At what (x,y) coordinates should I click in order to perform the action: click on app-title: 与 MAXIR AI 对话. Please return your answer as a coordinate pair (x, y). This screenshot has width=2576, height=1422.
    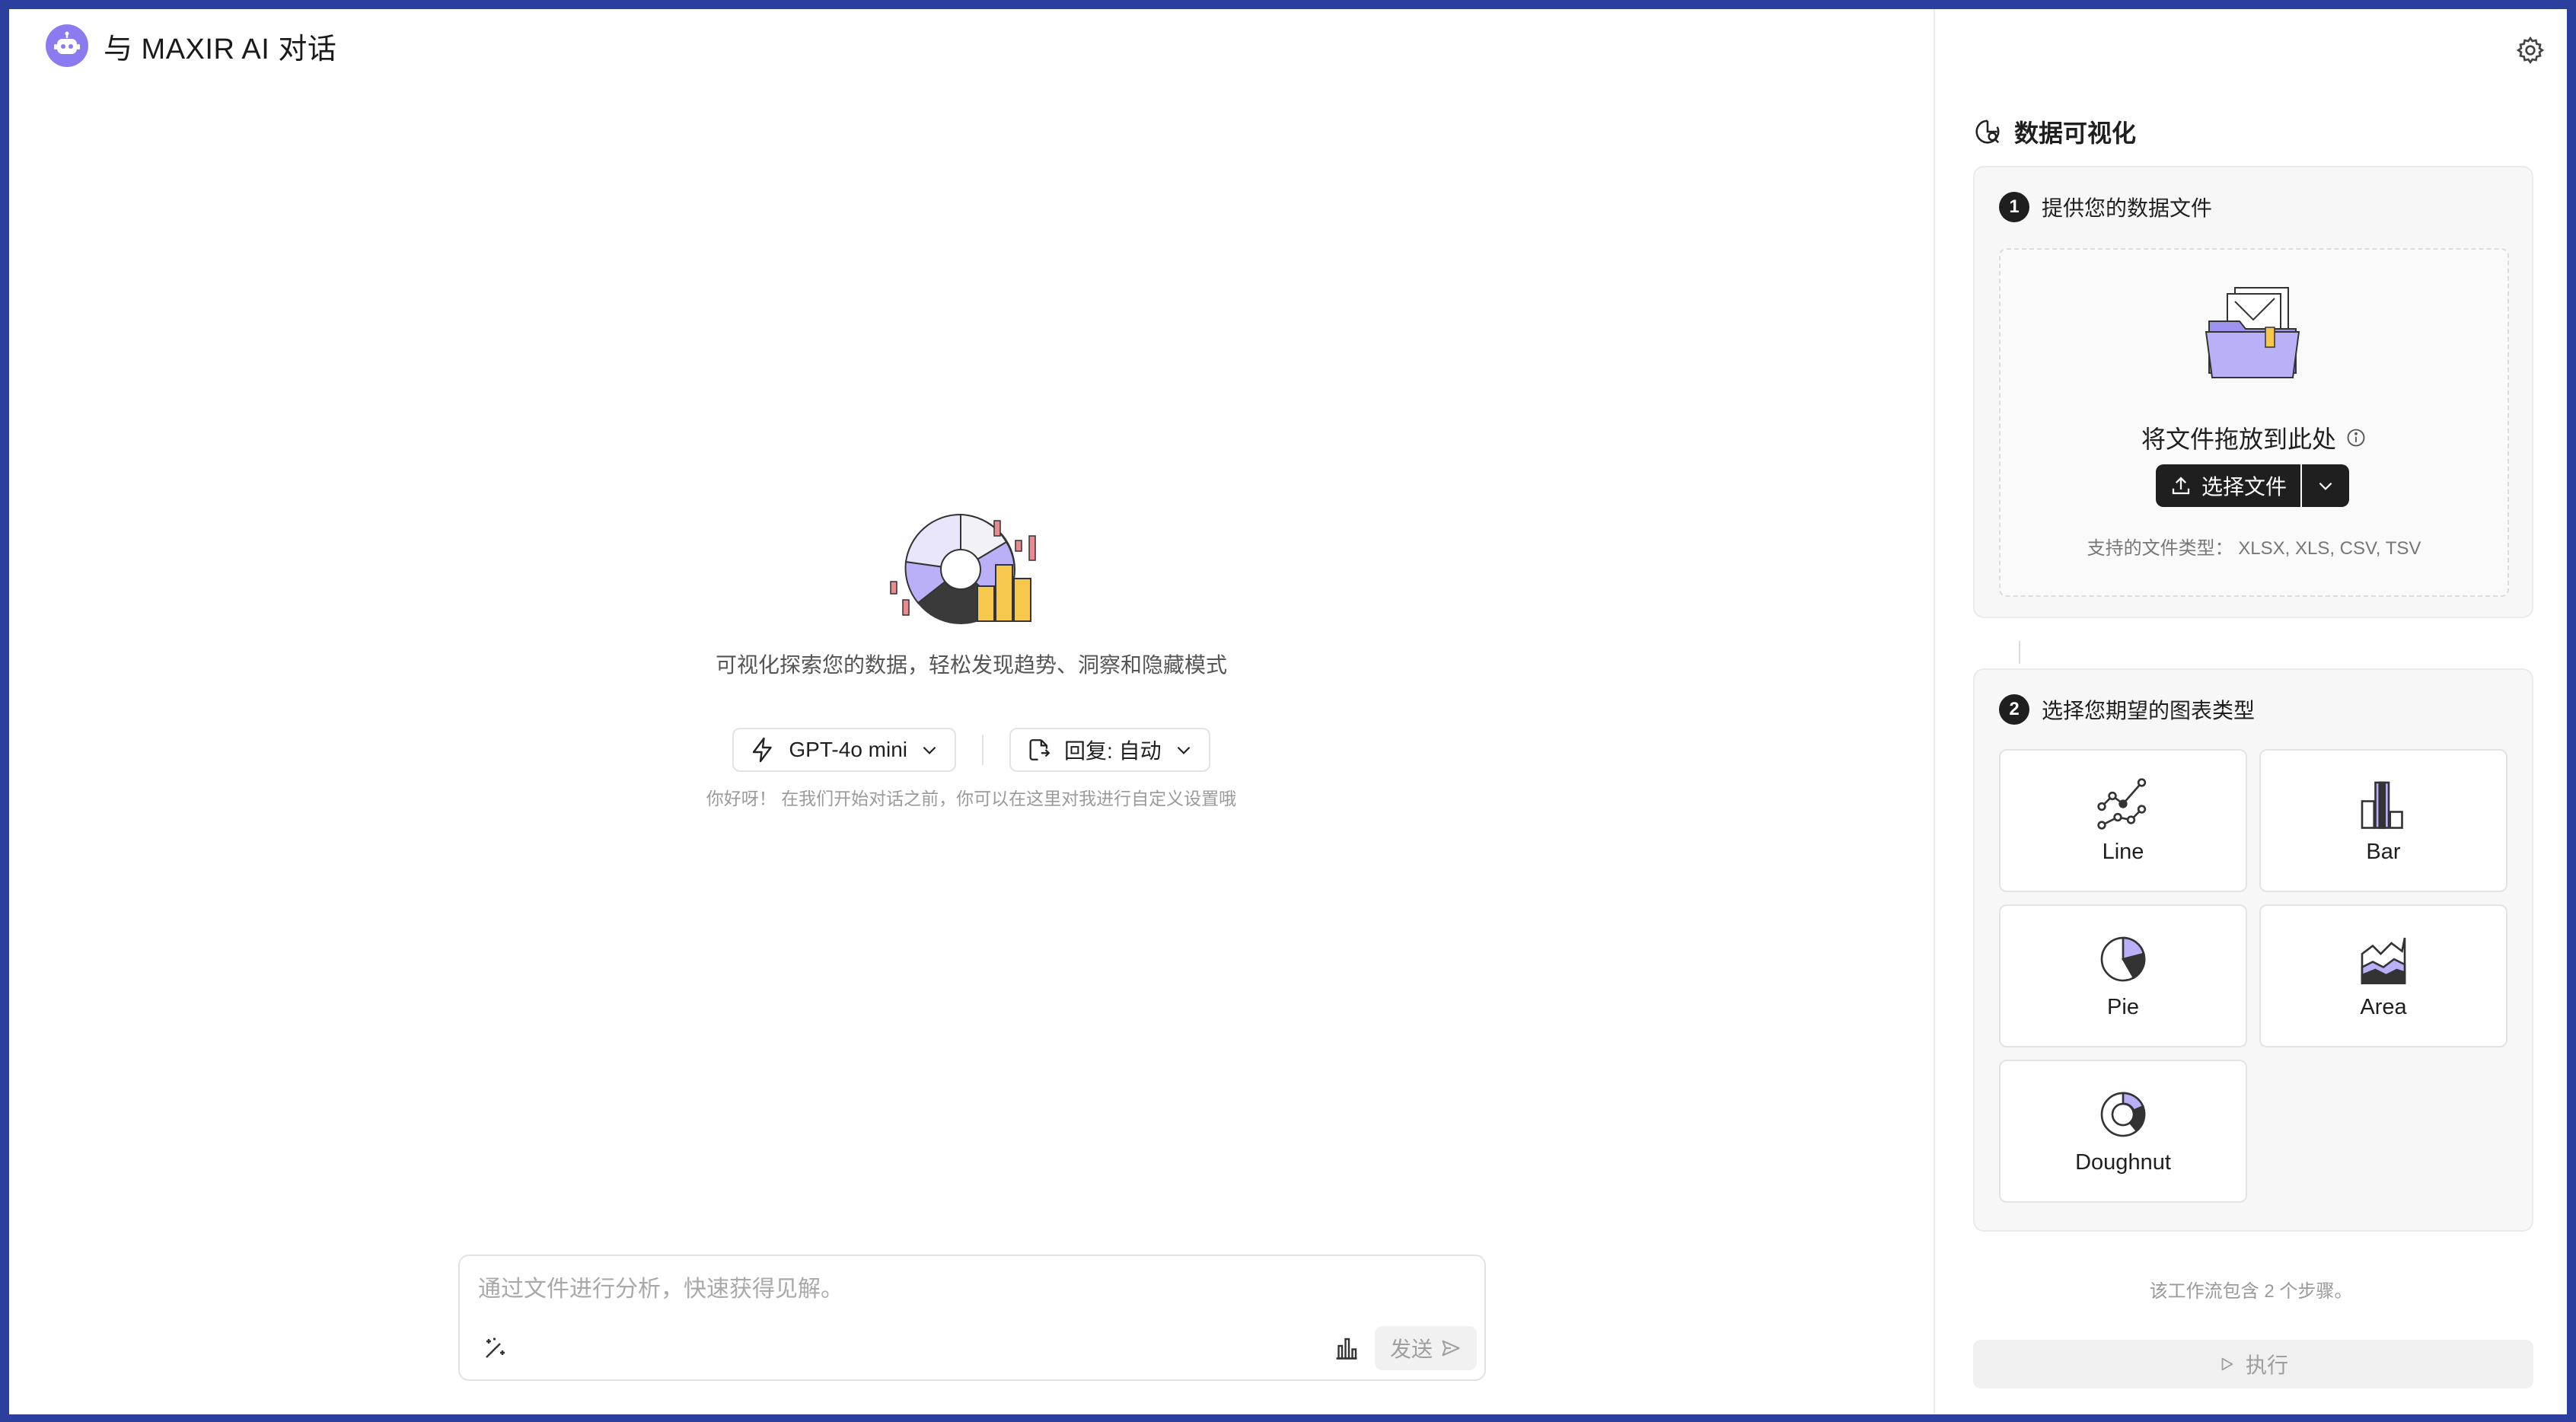
    Looking at the image, I should click on (220, 49).